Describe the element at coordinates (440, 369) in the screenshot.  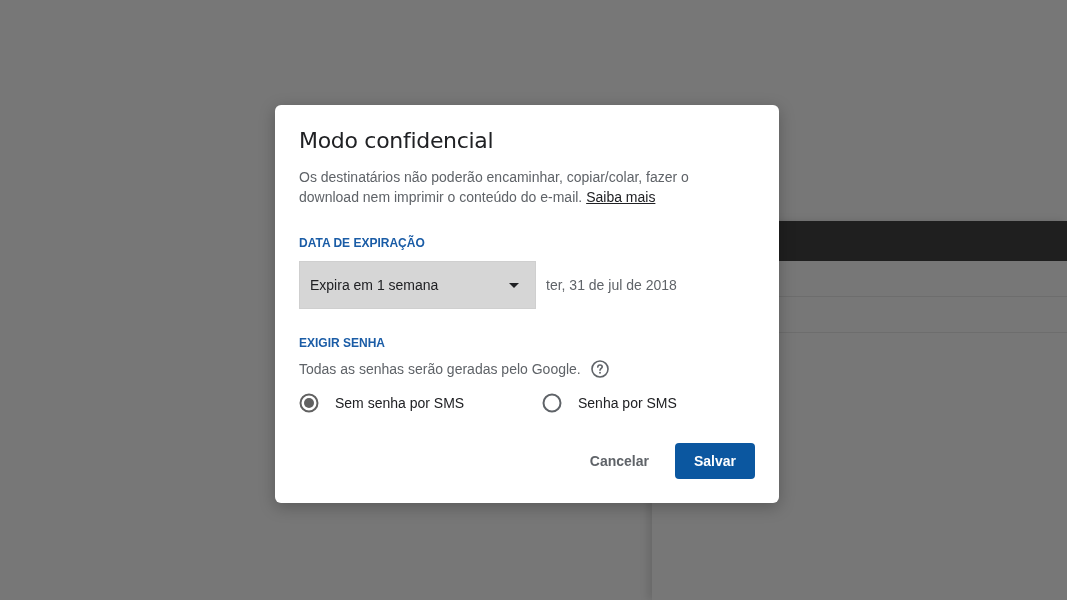
I see `password-note: Todas as senhas serão geradas pelo Google.` at that location.